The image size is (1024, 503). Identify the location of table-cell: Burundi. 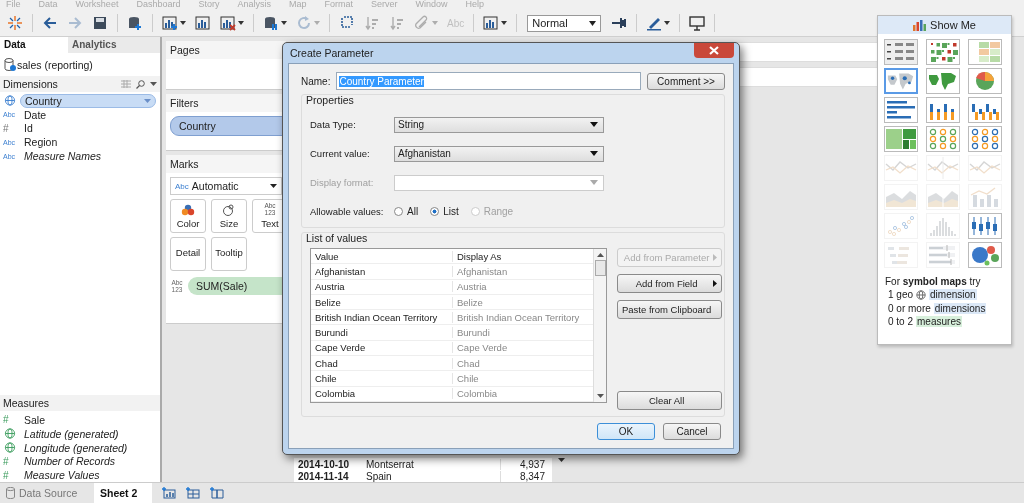
(381, 333).